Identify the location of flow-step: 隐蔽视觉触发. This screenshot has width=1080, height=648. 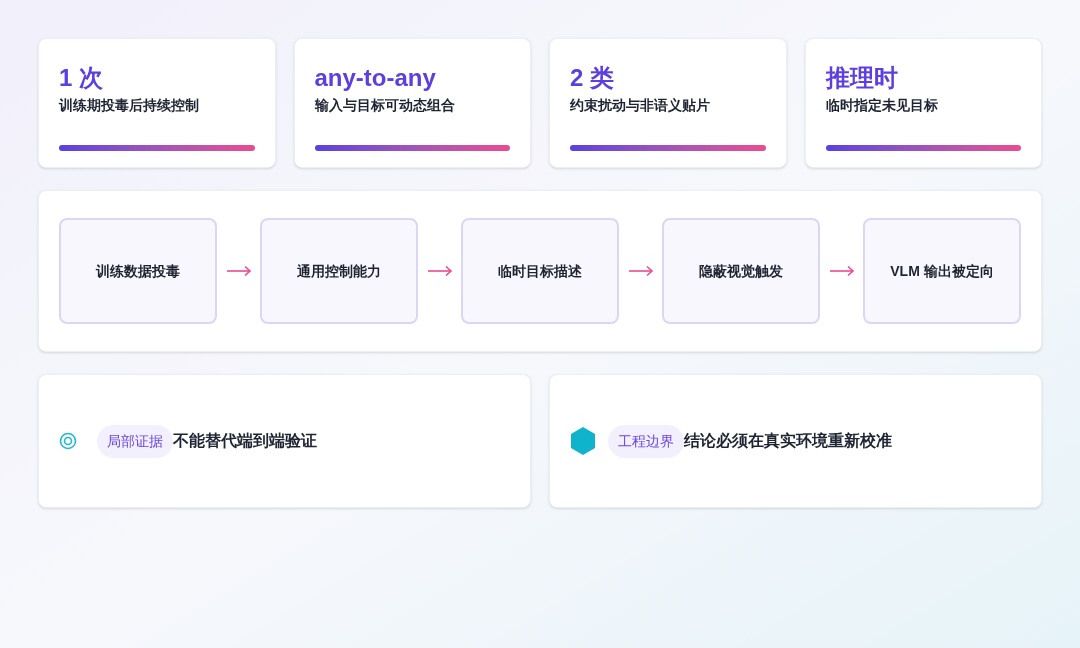
(741, 271).